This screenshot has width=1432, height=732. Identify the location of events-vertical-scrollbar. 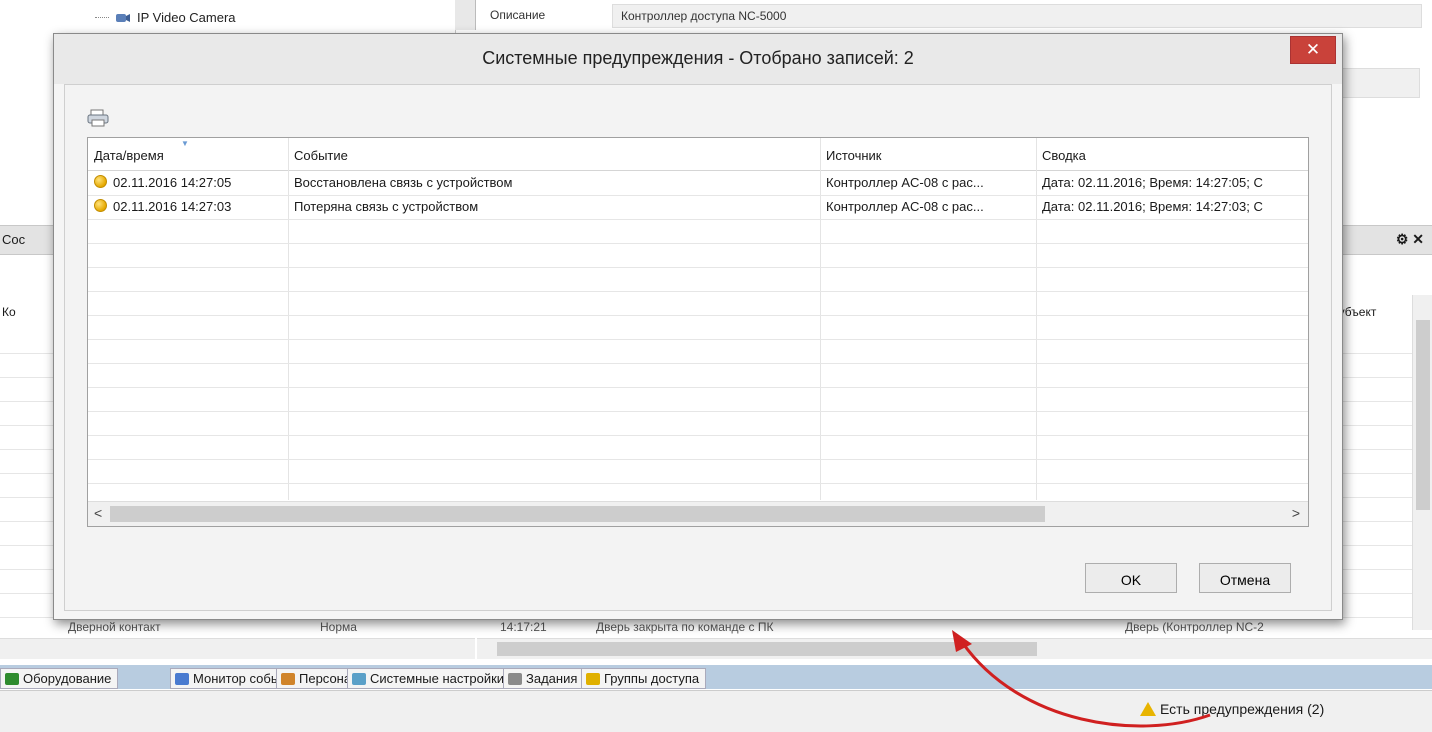
(1422, 462).